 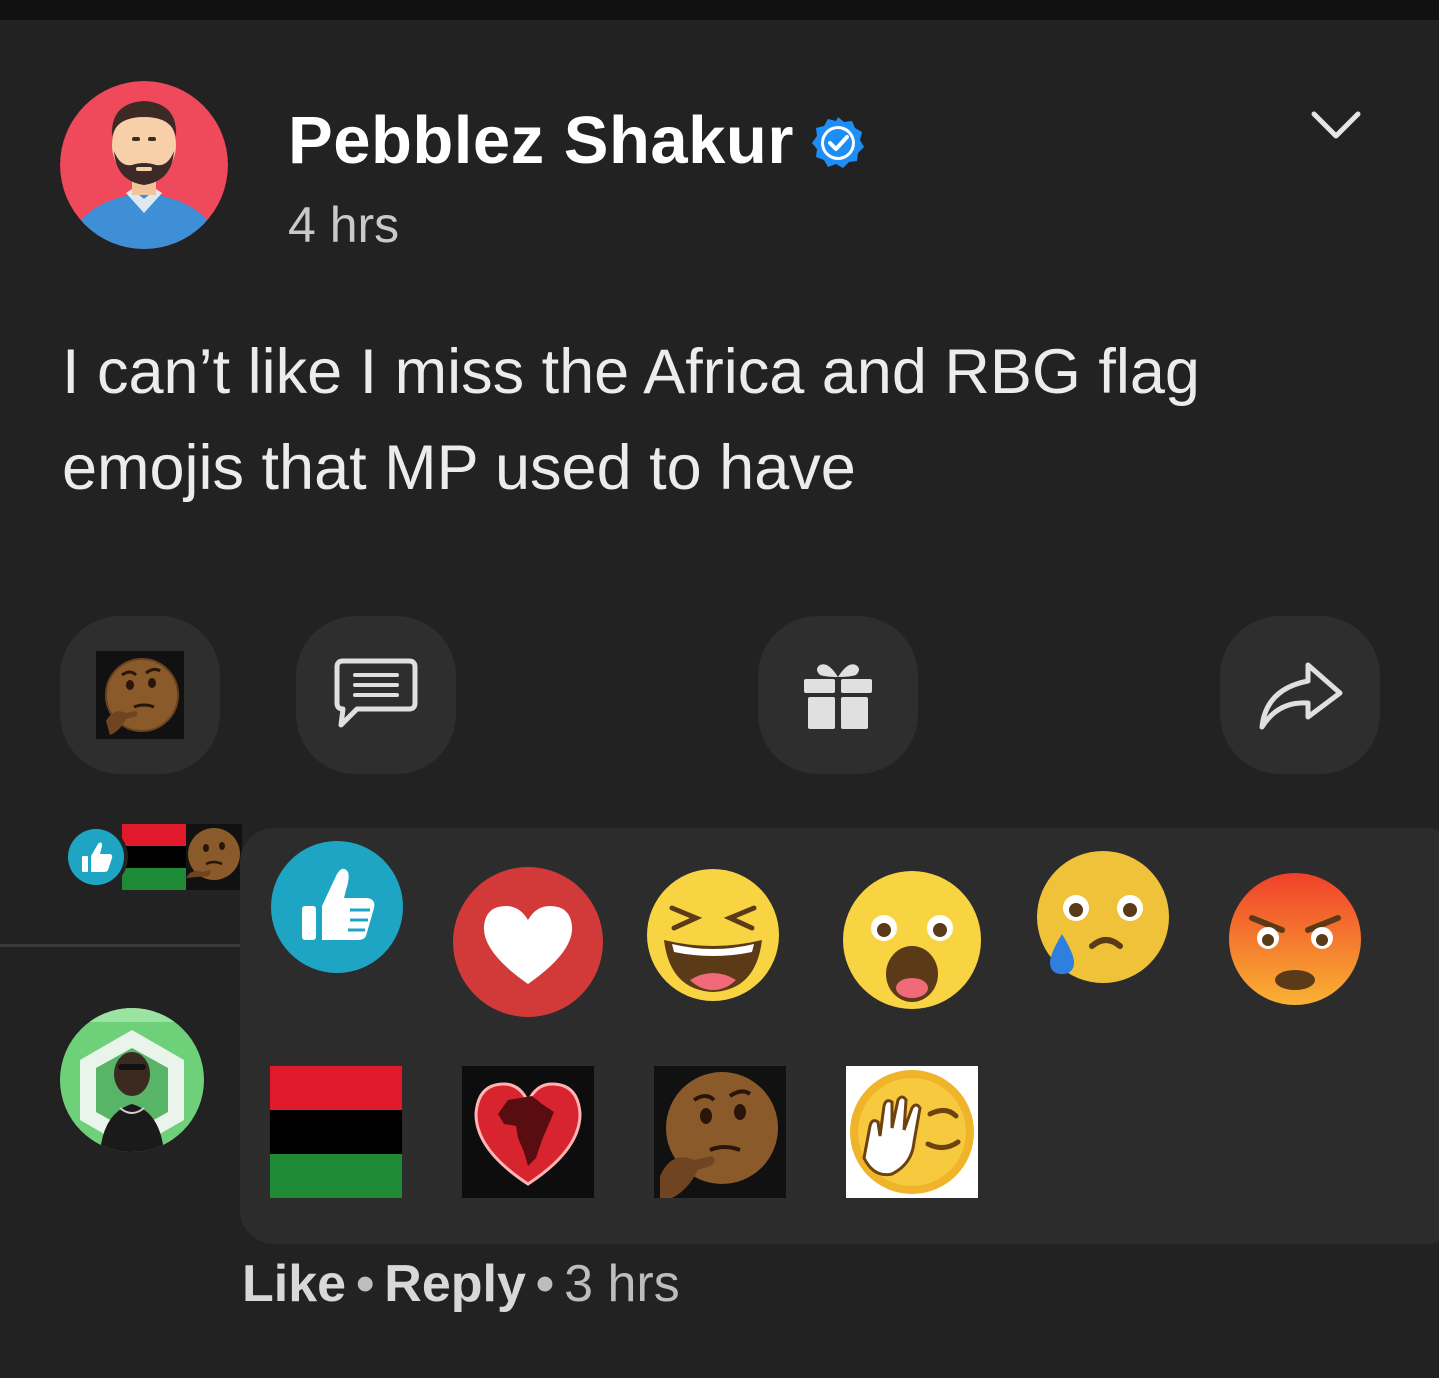 I want to click on share-button, so click(x=1300, y=695).